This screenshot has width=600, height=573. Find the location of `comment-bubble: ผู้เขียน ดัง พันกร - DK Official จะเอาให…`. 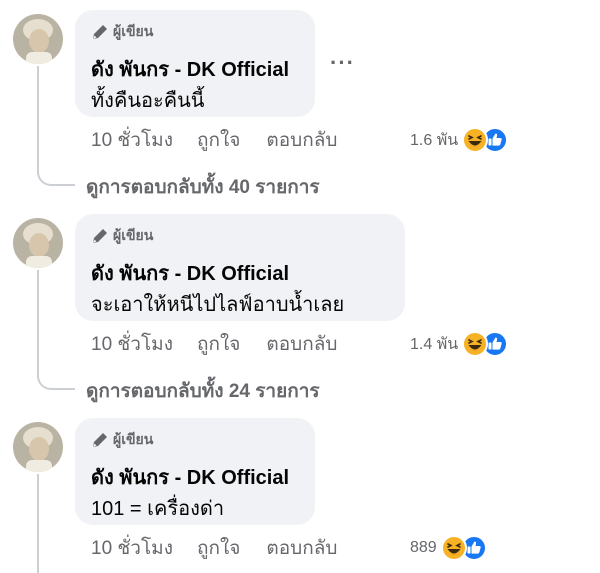

comment-bubble: ผู้เขียน ดัง พันกร - DK Official จะเอาให… is located at coordinates (240, 267).